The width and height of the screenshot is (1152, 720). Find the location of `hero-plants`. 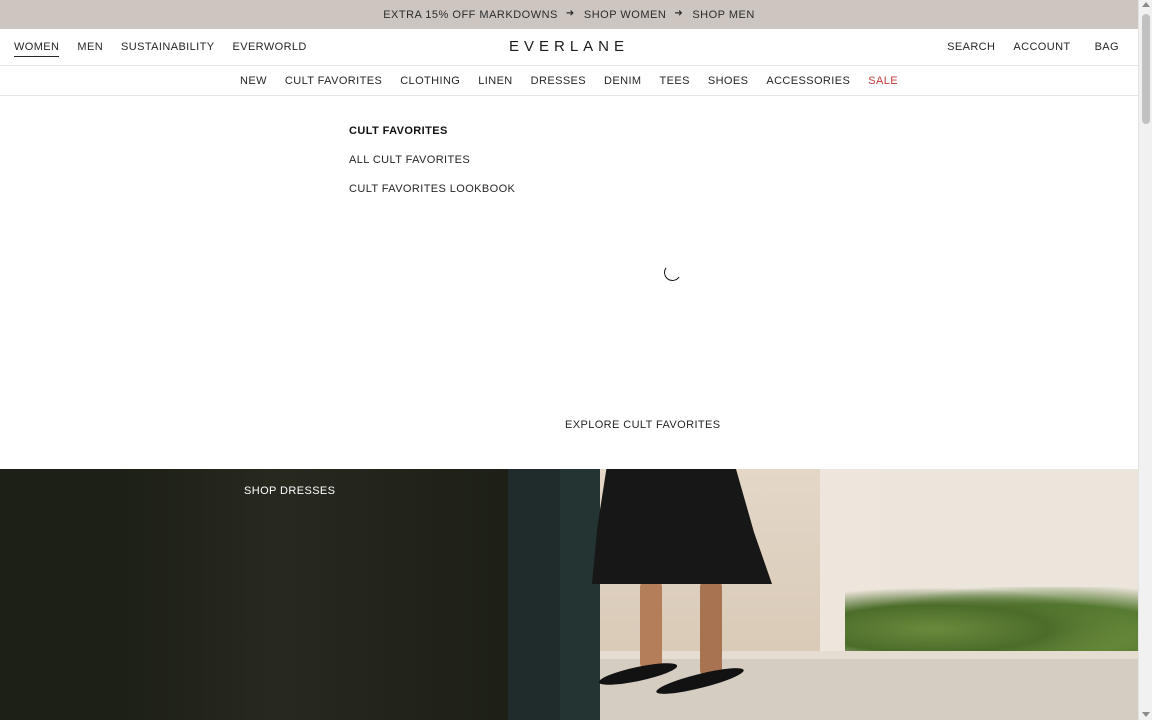

hero-plants is located at coordinates (991, 622).